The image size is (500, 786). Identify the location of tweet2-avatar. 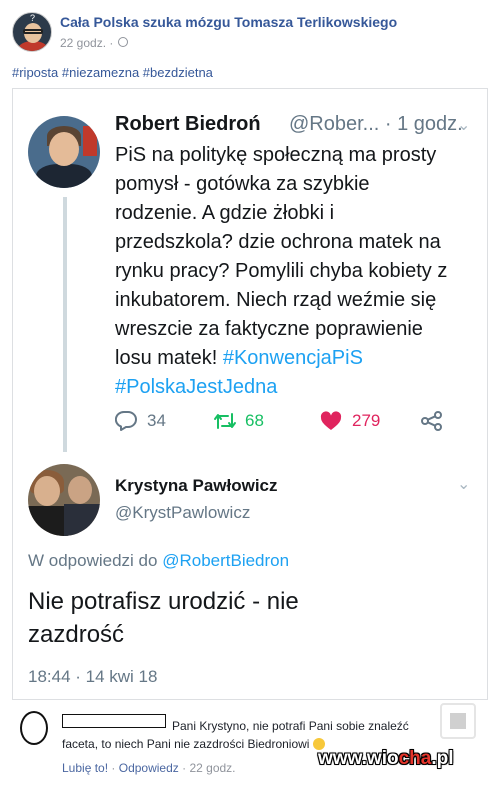
(64, 500).